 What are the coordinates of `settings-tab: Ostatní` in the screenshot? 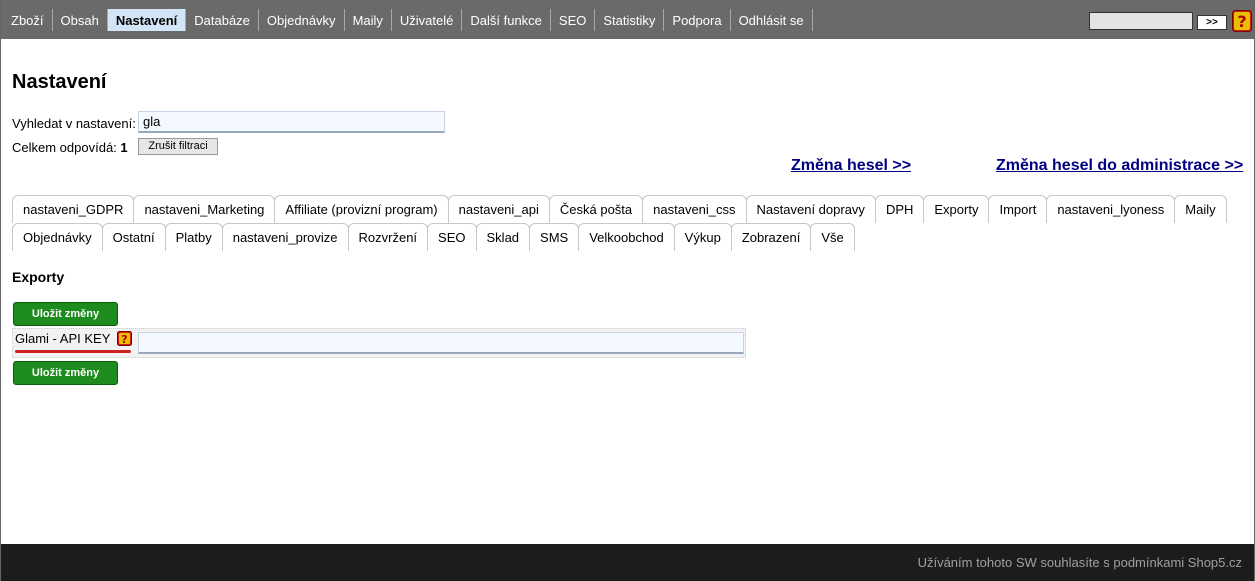 It's located at (133, 237).